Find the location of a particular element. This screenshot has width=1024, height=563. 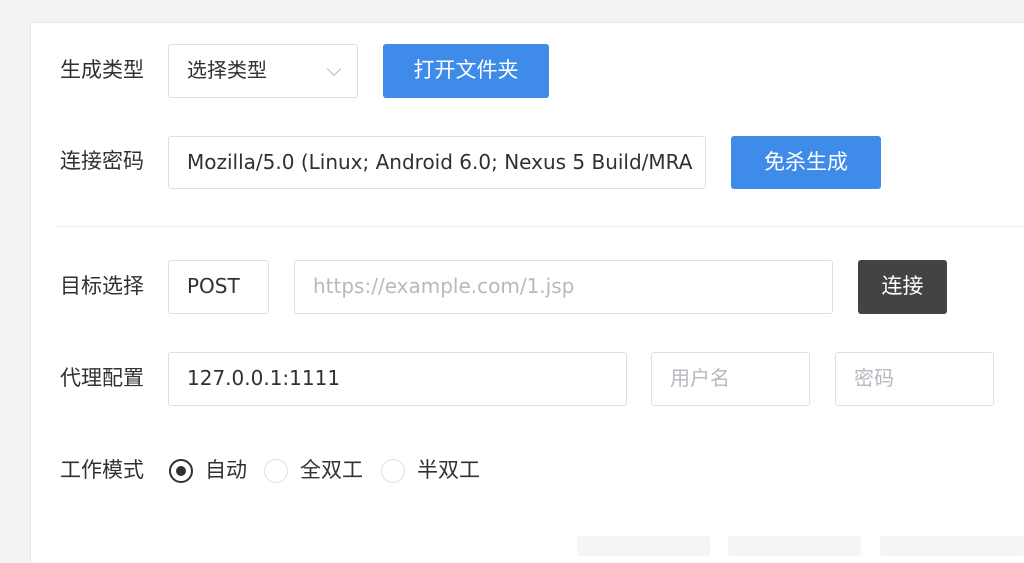

proxy-address-value: 127.0.0.1:1111 is located at coordinates (264, 378).